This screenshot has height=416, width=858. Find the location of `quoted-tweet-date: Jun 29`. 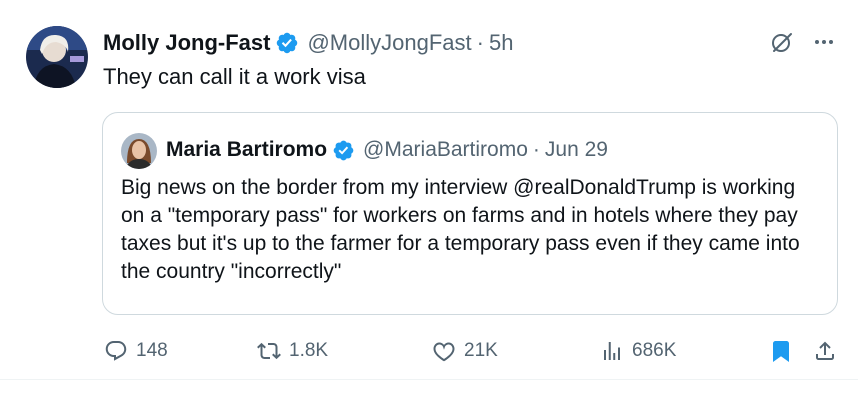

quoted-tweet-date: Jun 29 is located at coordinates (576, 150).